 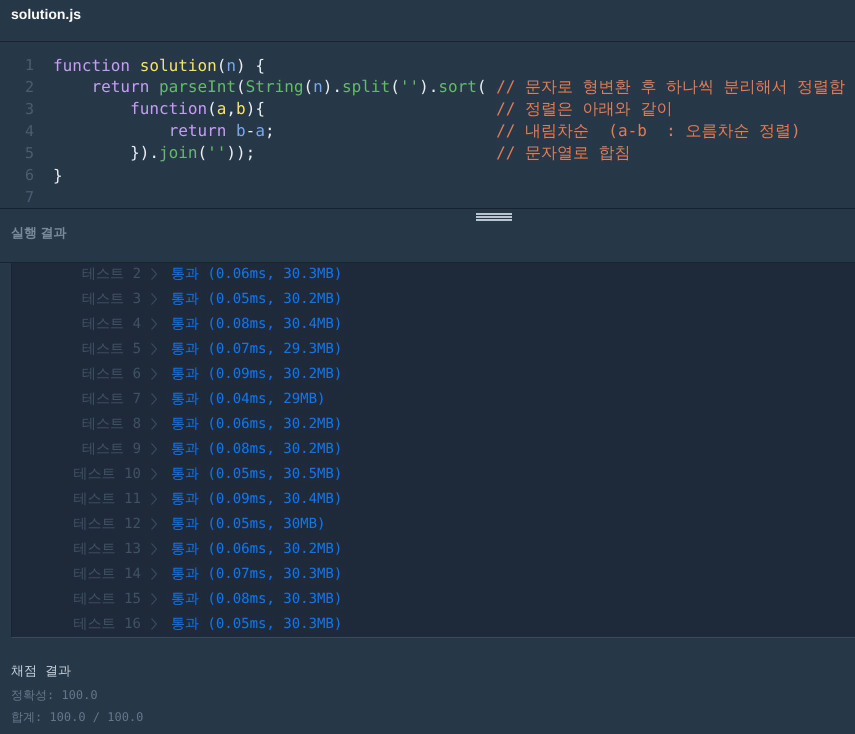 I want to click on resize-handle-icon, so click(x=494, y=217).